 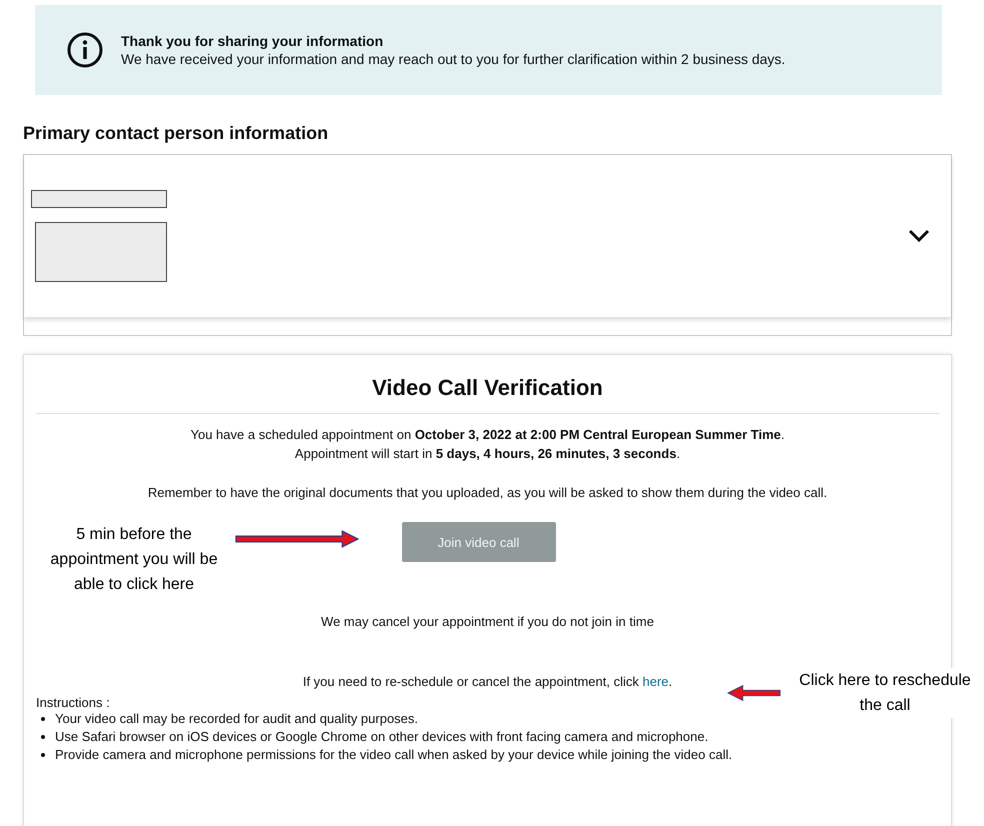 I want to click on info-icon, so click(x=85, y=50).